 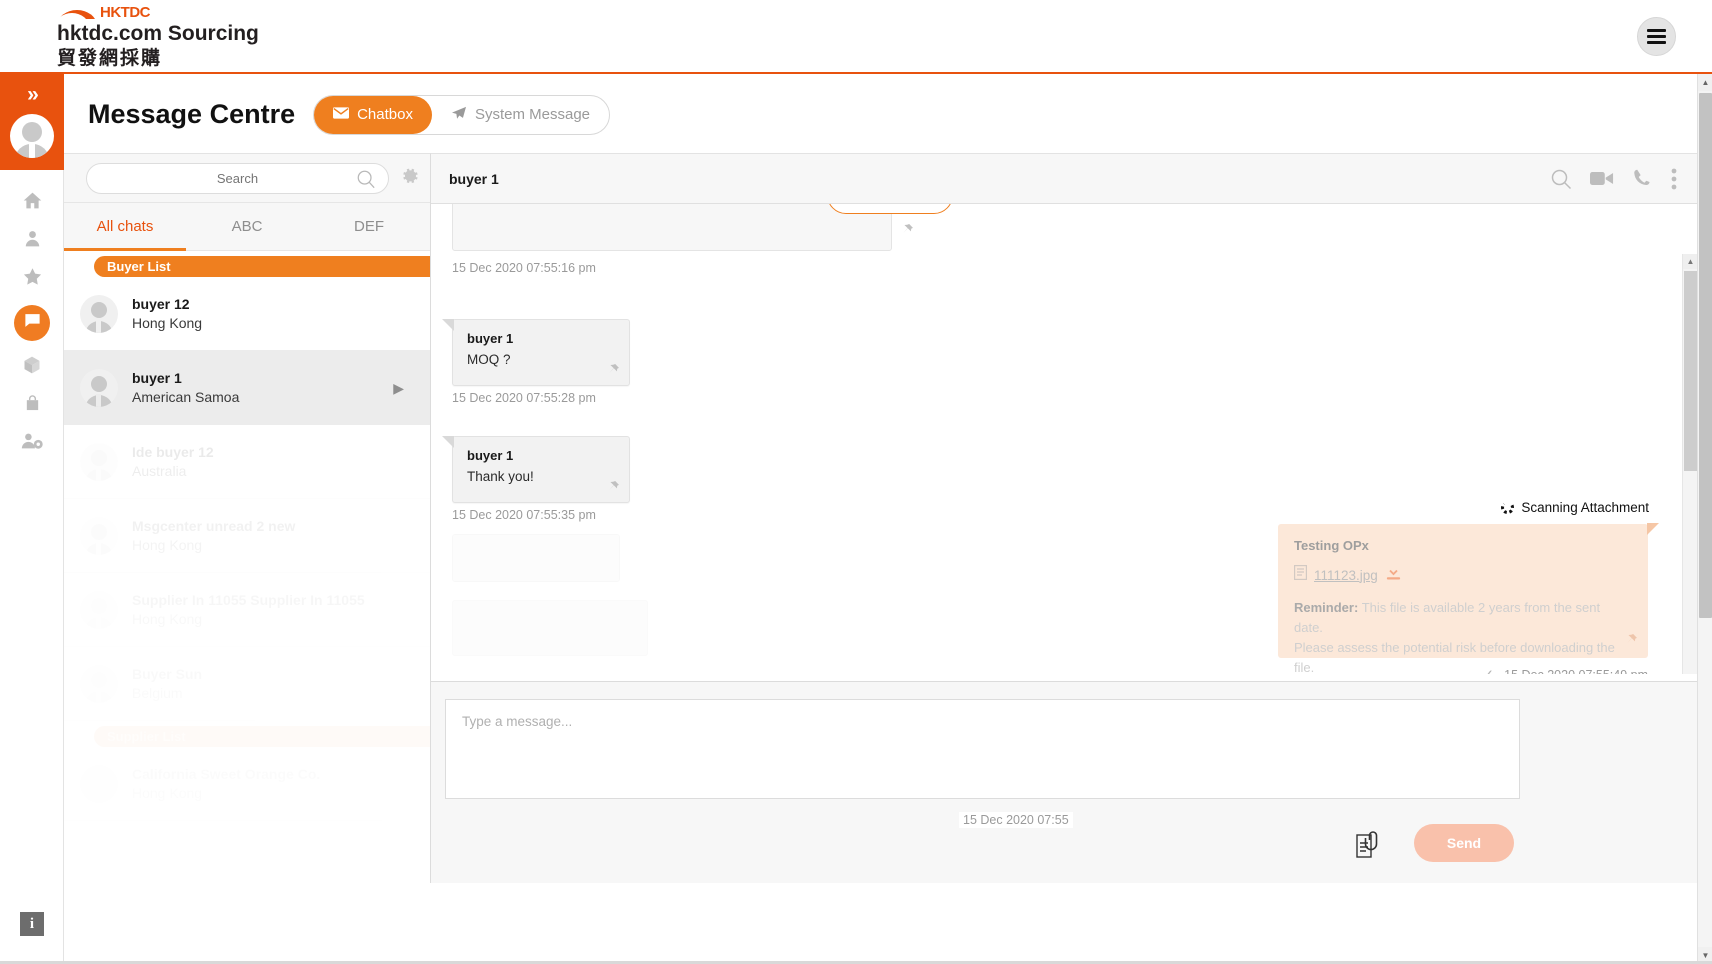 What do you see at coordinates (247, 388) in the screenshot?
I see `list-item: buyer 1 American Samoa ▶` at bounding box center [247, 388].